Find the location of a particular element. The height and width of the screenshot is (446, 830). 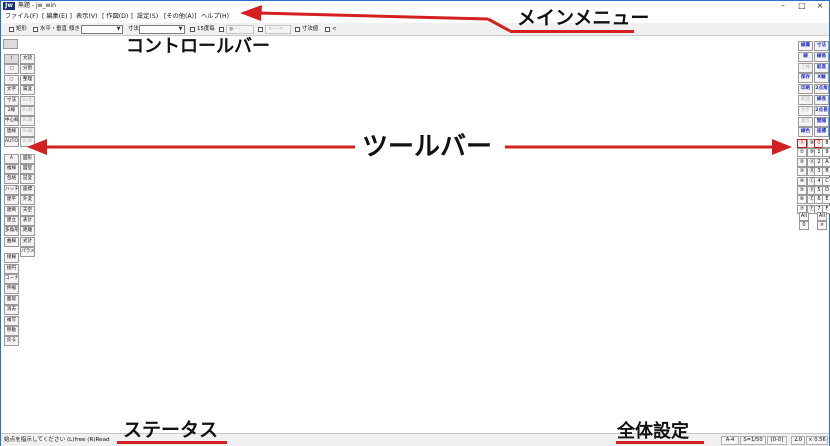

left-tool-4: 寸法 is located at coordinates (11, 100).